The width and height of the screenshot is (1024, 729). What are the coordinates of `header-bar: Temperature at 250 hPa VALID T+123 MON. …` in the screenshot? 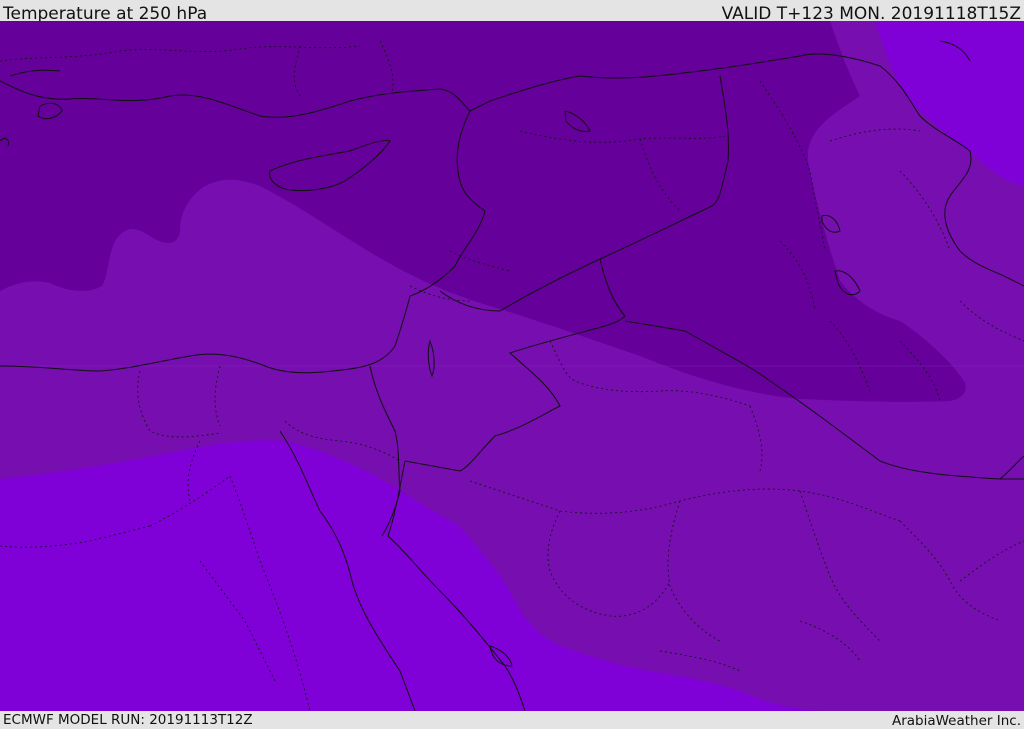 It's located at (512, 12).